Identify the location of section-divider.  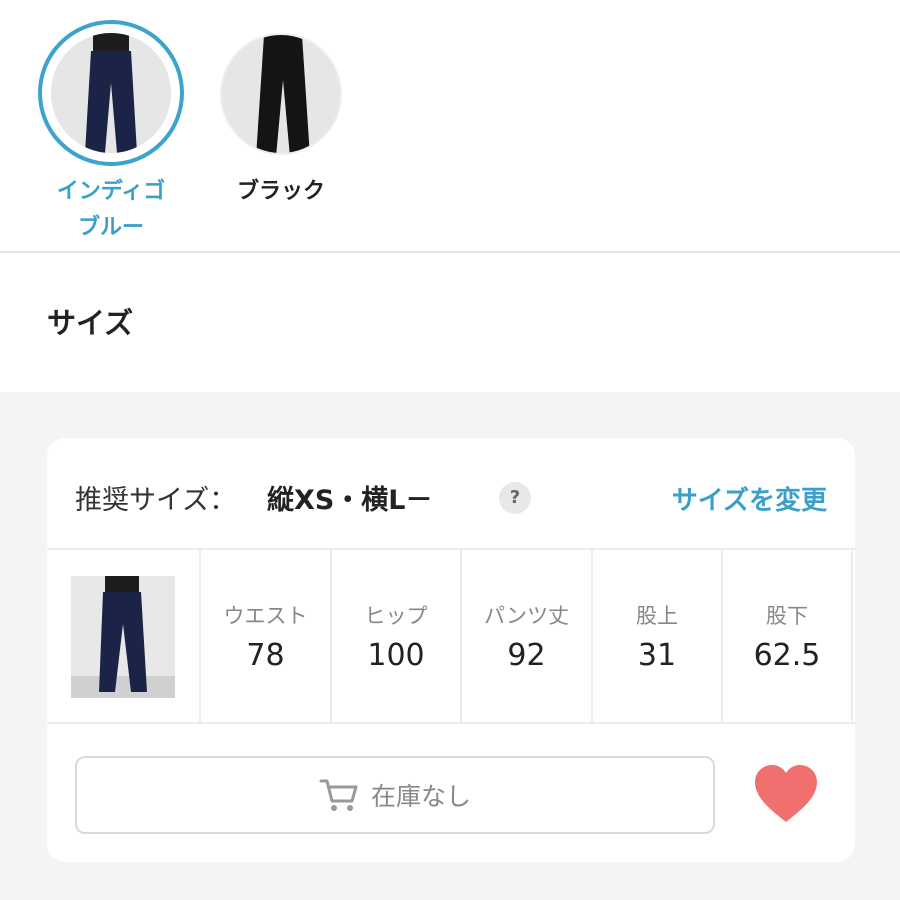
(450, 252).